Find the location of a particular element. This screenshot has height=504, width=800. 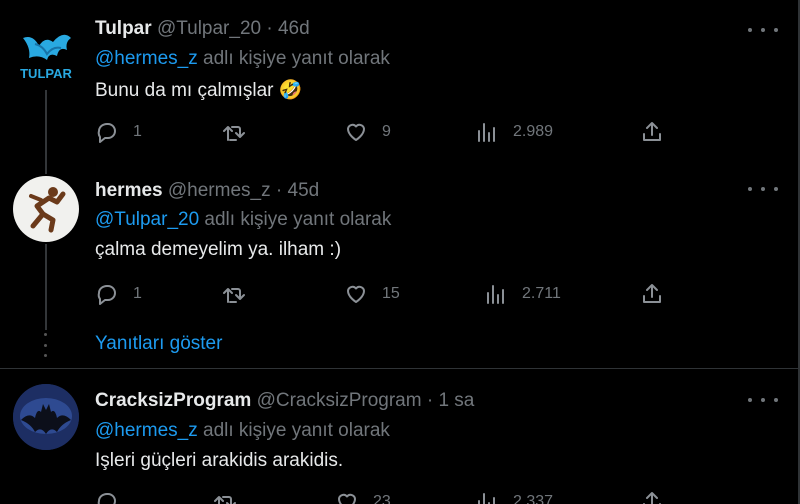

views-button: 2.337 is located at coordinates (514, 496).